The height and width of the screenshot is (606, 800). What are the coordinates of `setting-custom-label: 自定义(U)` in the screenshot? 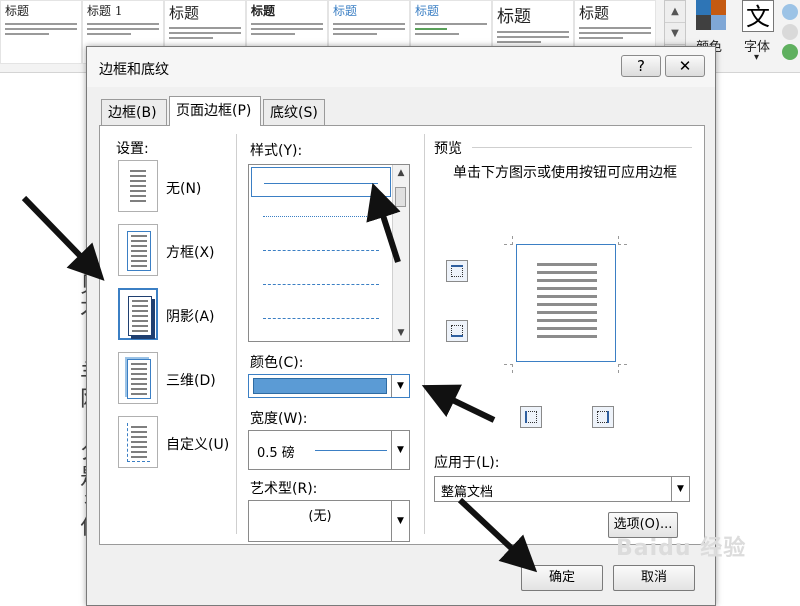 It's located at (197, 444).